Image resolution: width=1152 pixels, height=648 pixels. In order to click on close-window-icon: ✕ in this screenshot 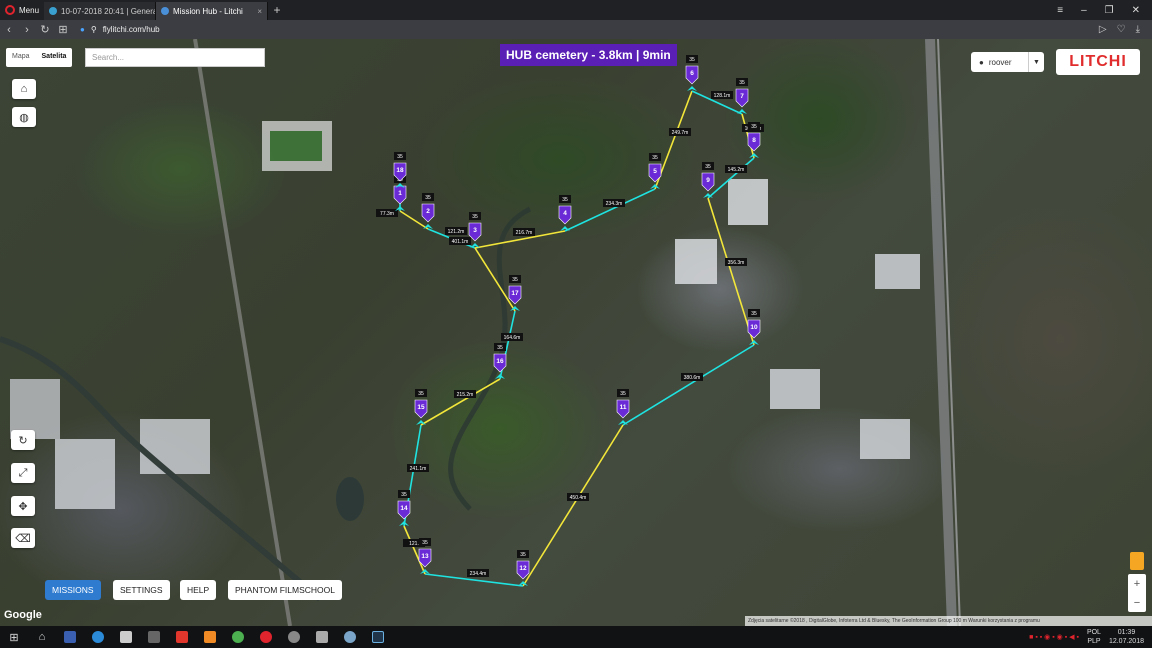, I will do `click(1136, 10)`.